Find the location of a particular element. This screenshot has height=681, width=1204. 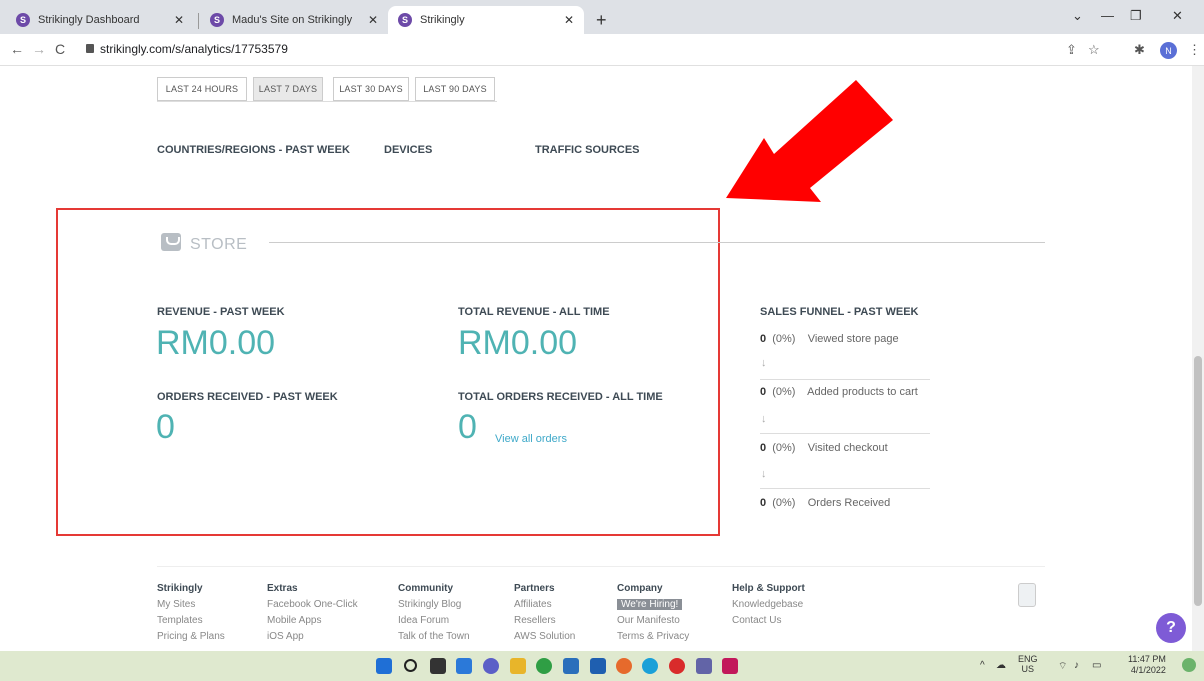

range-last-7-days: LAST 7 DAYS is located at coordinates (288, 89).